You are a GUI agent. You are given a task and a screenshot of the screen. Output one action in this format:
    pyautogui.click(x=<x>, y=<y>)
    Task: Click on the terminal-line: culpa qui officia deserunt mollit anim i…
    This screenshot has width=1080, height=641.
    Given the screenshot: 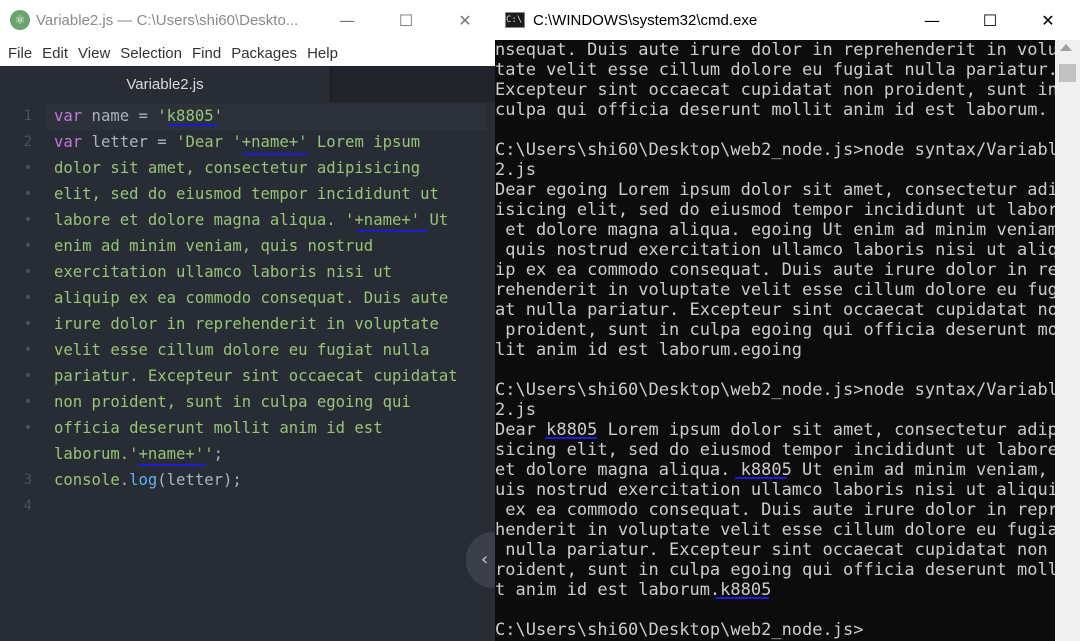 What is the action you would take?
    pyautogui.click(x=771, y=110)
    